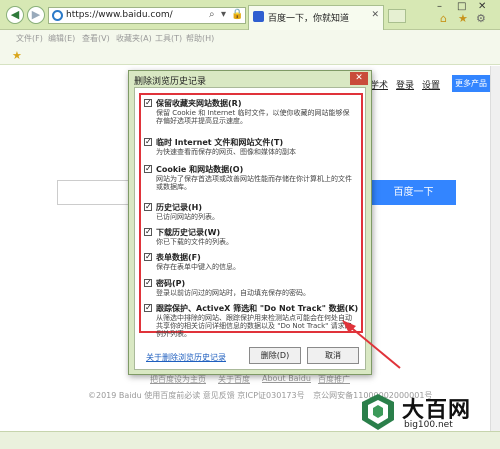 This screenshot has width=500, height=449. What do you see at coordinates (378, 412) in the screenshot?
I see `watermark-logo-icon` at bounding box center [378, 412].